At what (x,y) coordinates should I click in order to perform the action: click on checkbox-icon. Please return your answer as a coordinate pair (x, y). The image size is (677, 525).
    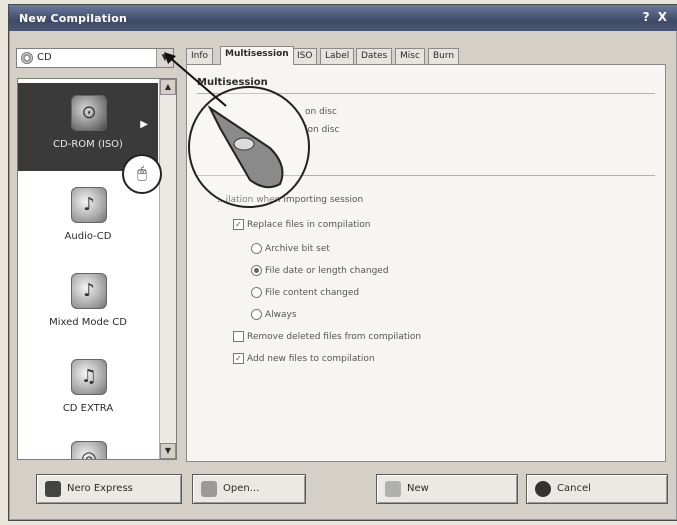
    Looking at the image, I should click on (238, 336).